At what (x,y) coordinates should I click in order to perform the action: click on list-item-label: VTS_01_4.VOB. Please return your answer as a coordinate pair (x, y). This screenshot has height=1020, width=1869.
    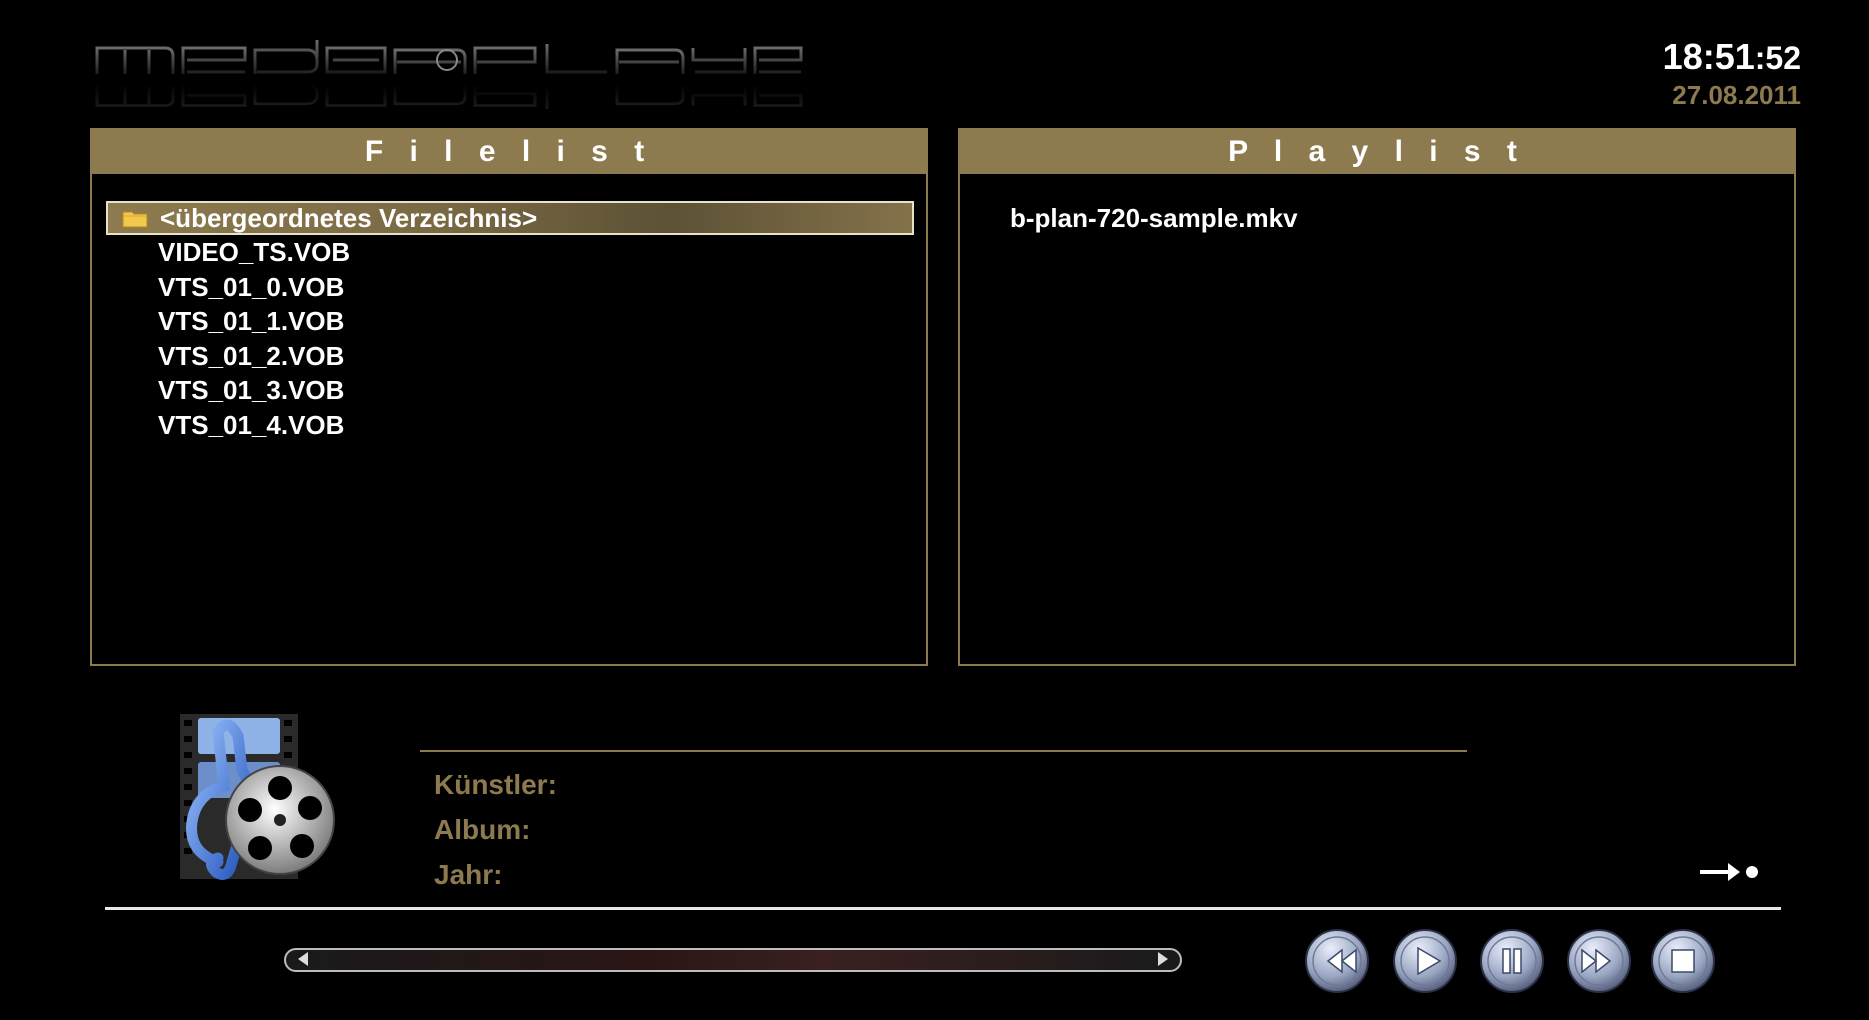
    Looking at the image, I should click on (251, 424).